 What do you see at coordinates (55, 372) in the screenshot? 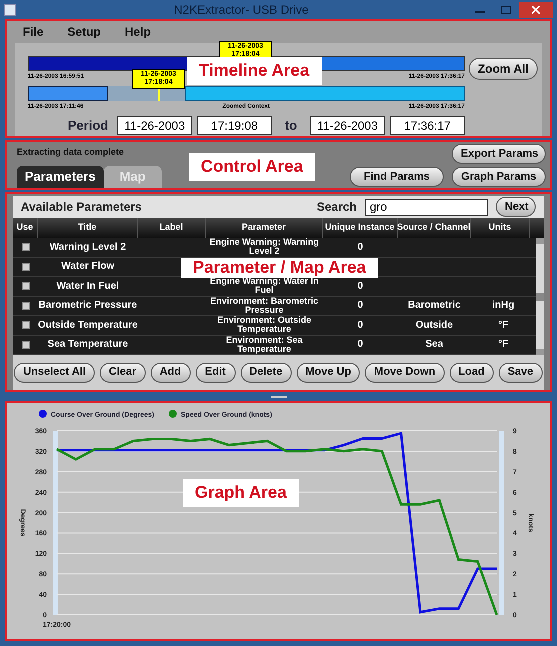
I see `action-button: Unselect All` at bounding box center [55, 372].